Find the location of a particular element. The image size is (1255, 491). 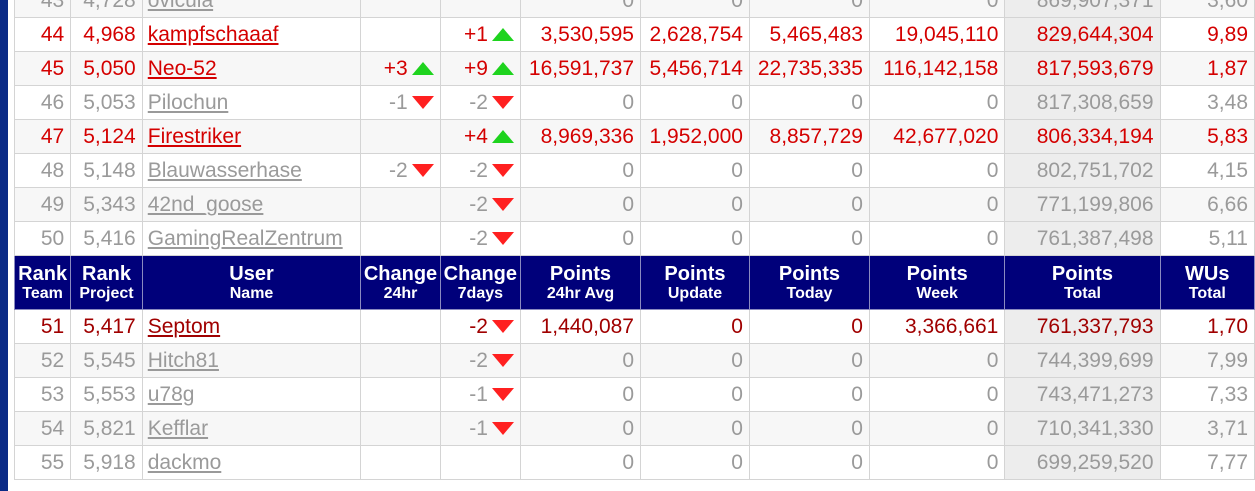

user-name-link: 42nd_goose is located at coordinates (206, 204).